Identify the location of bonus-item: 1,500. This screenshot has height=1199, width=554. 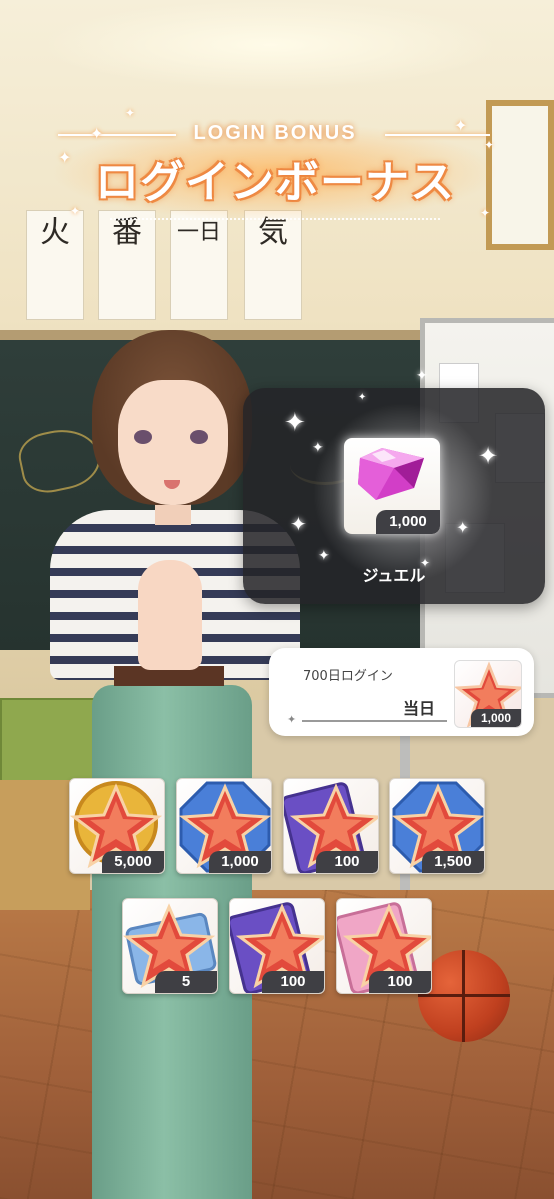
(437, 826).